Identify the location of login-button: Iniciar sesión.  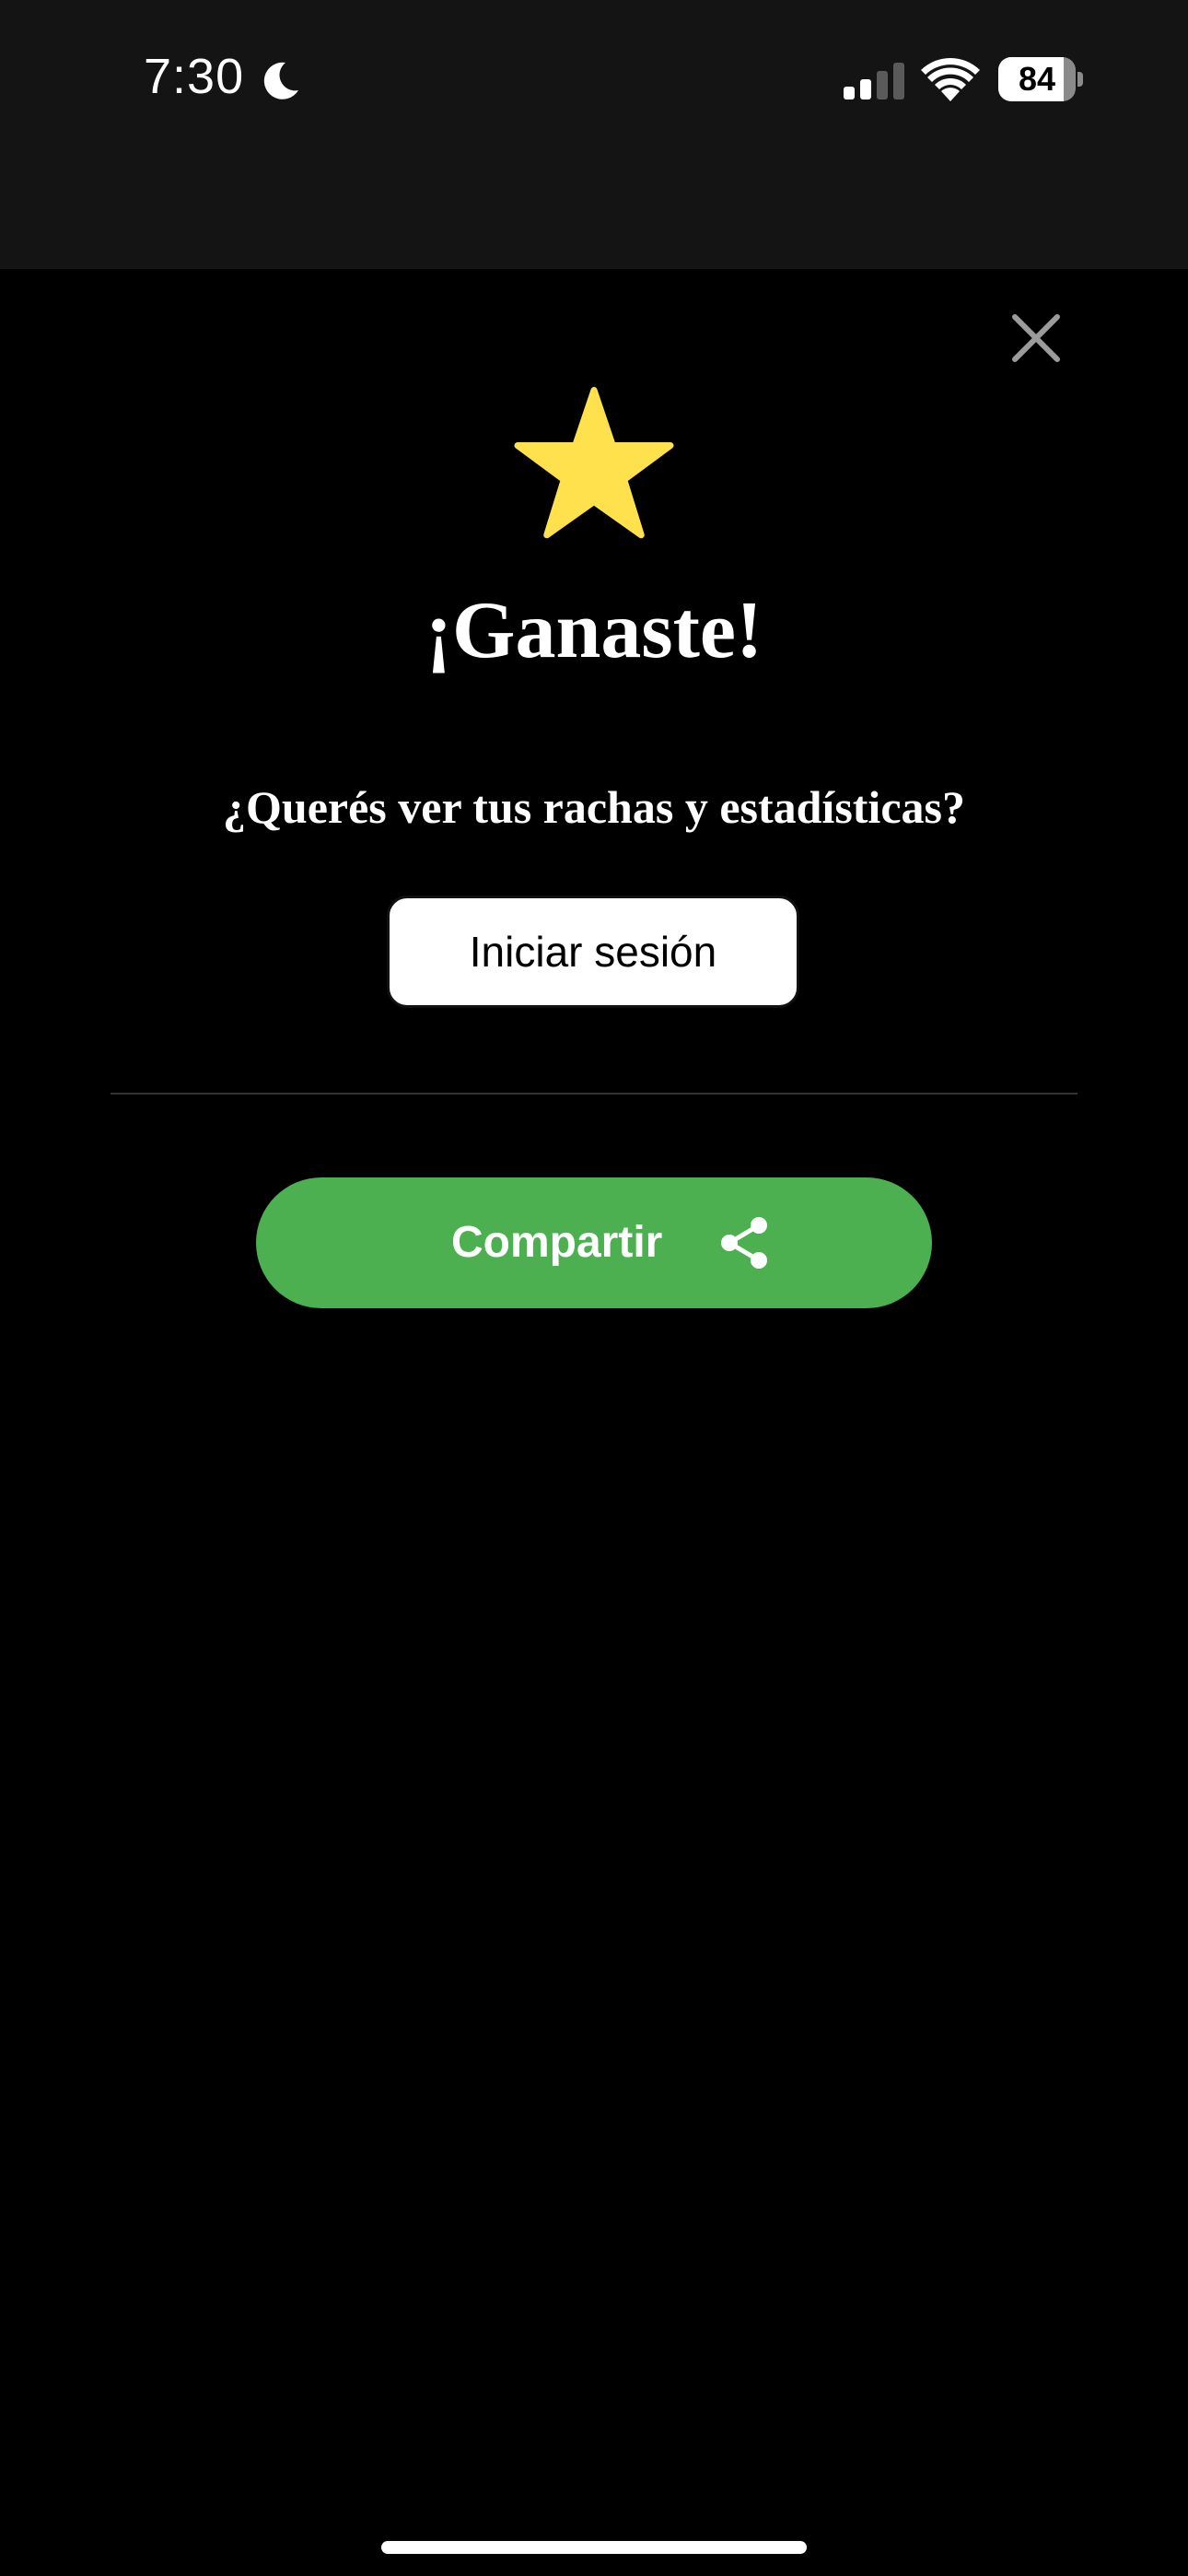
(593, 952).